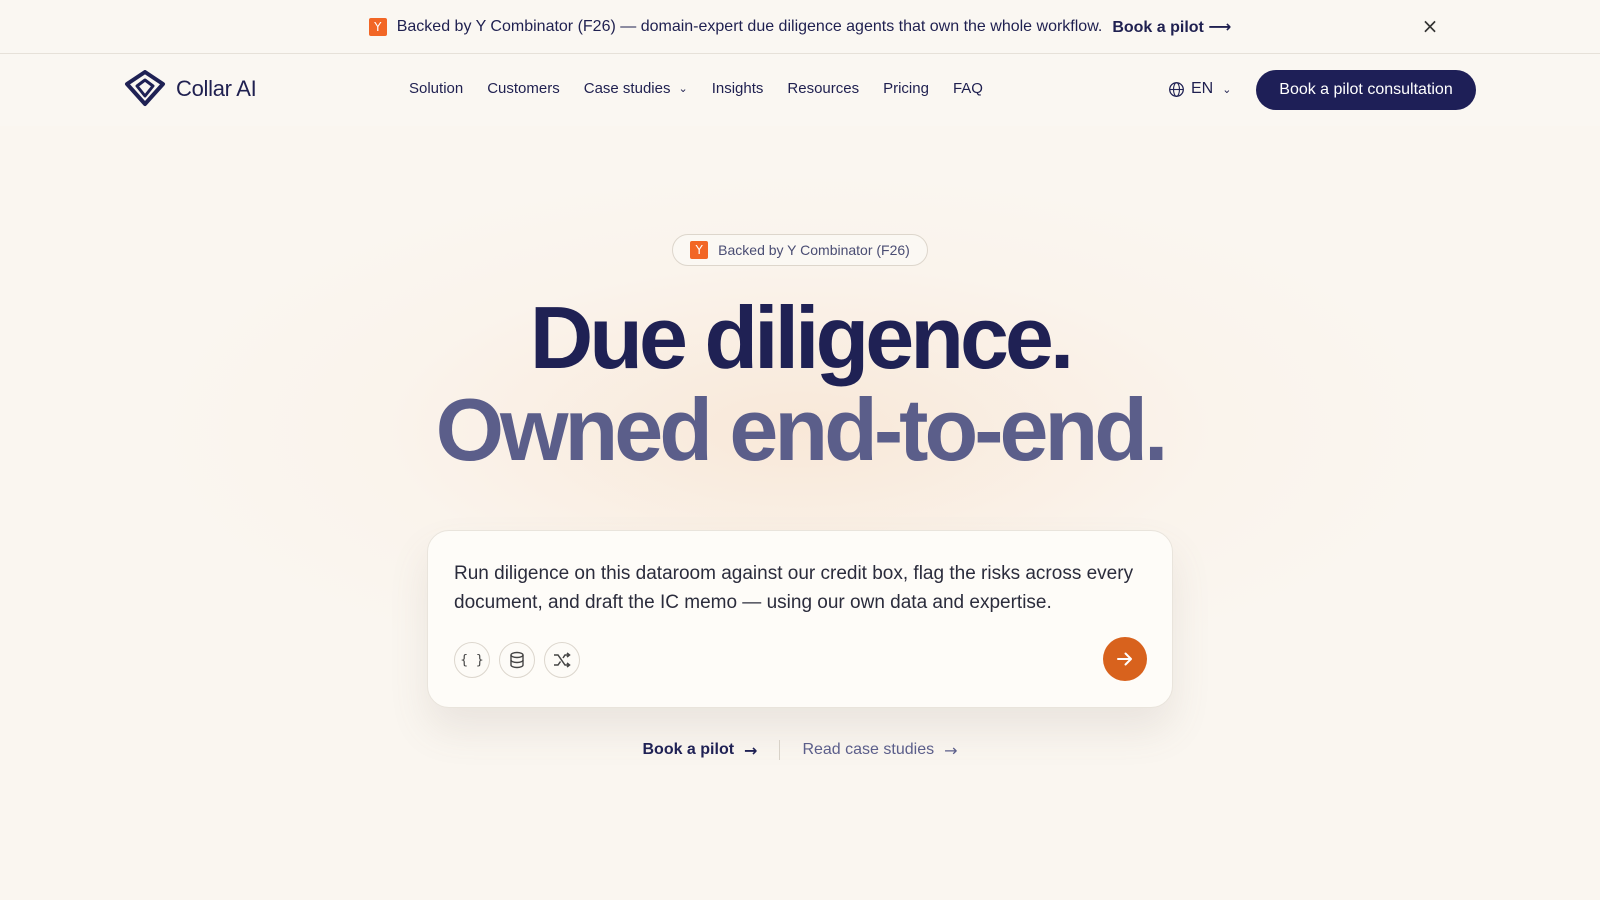 The height and width of the screenshot is (900, 1600). What do you see at coordinates (802, 429) in the screenshot?
I see `headline-secondary: Owned end-to-end.` at bounding box center [802, 429].